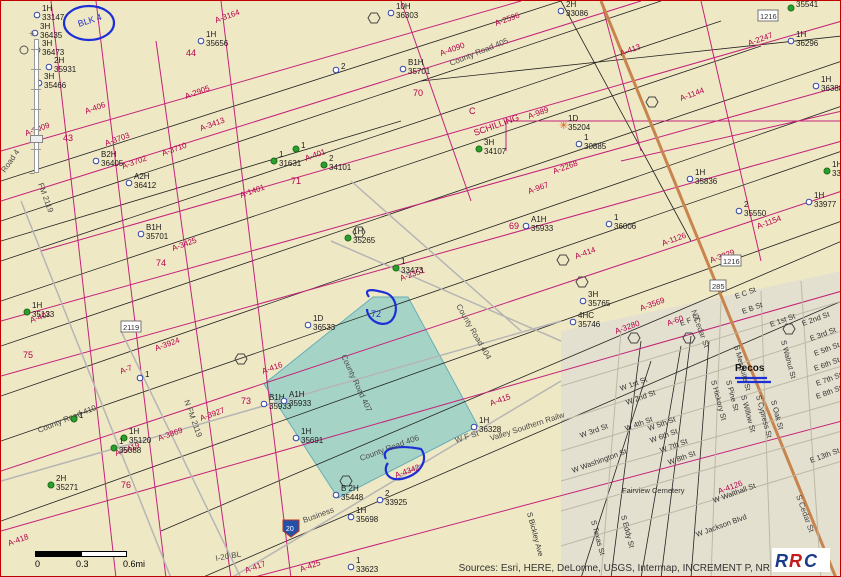 Image resolution: width=841 pixels, height=577 pixels. Describe the element at coordinates (246, 401) in the screenshot. I see `svg-text: 73` at that location.